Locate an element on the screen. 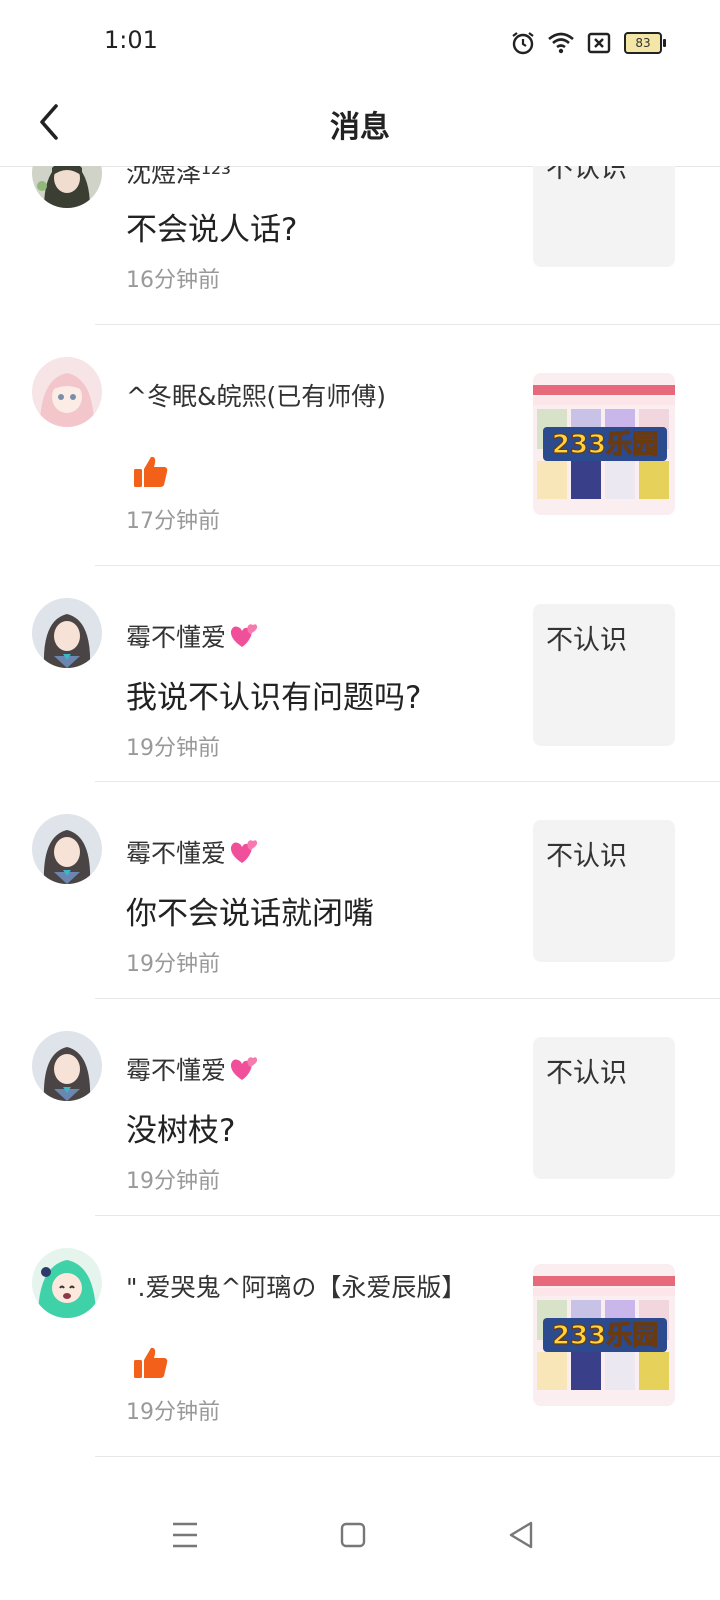 The height and width of the screenshot is (1600, 720). divider is located at coordinates (407, 1456).